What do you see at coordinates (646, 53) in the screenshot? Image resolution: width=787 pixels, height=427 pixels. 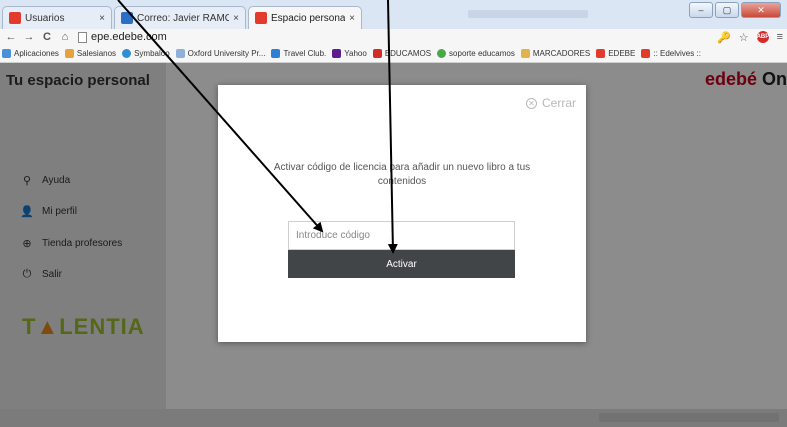 I see `edelvives-icon` at bounding box center [646, 53].